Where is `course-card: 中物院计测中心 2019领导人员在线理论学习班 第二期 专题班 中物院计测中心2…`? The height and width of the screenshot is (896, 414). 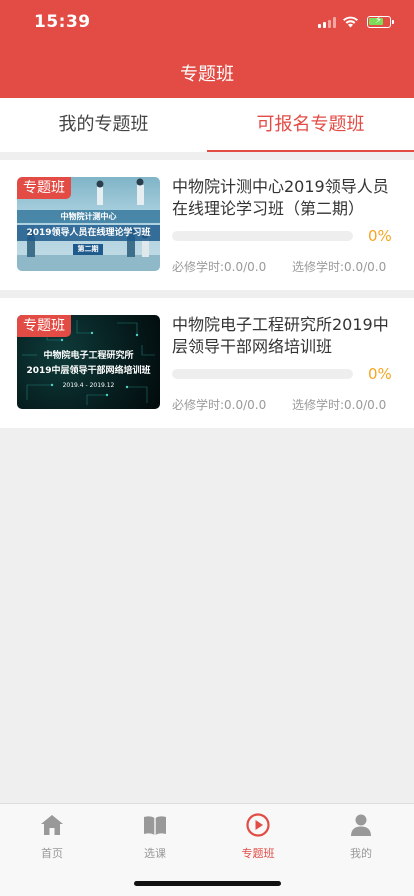
course-card: 中物院计测中心 2019领导人员在线理论学习班 第二期 专题班 中物院计测中心2… is located at coordinates (207, 225).